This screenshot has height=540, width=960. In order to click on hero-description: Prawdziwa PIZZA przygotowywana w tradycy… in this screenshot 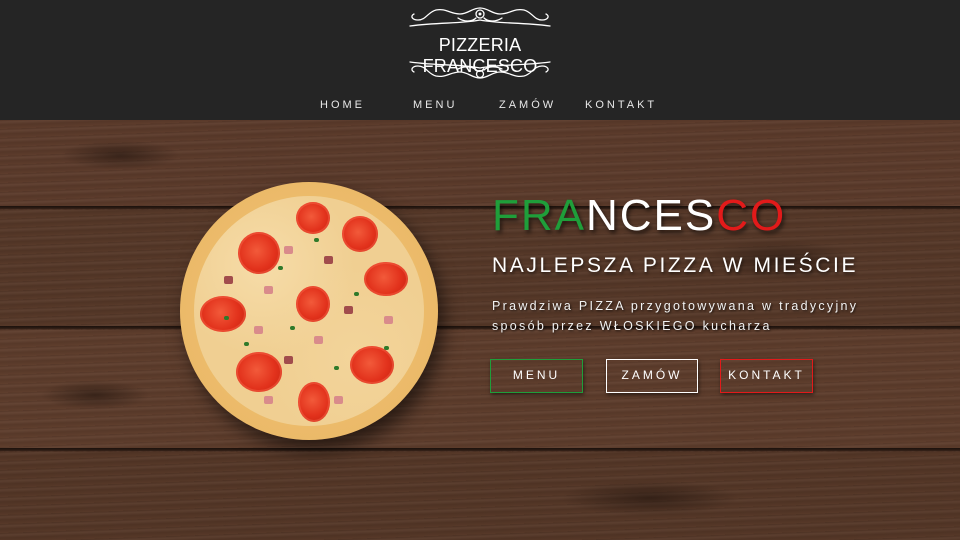, I will do `click(712, 316)`.